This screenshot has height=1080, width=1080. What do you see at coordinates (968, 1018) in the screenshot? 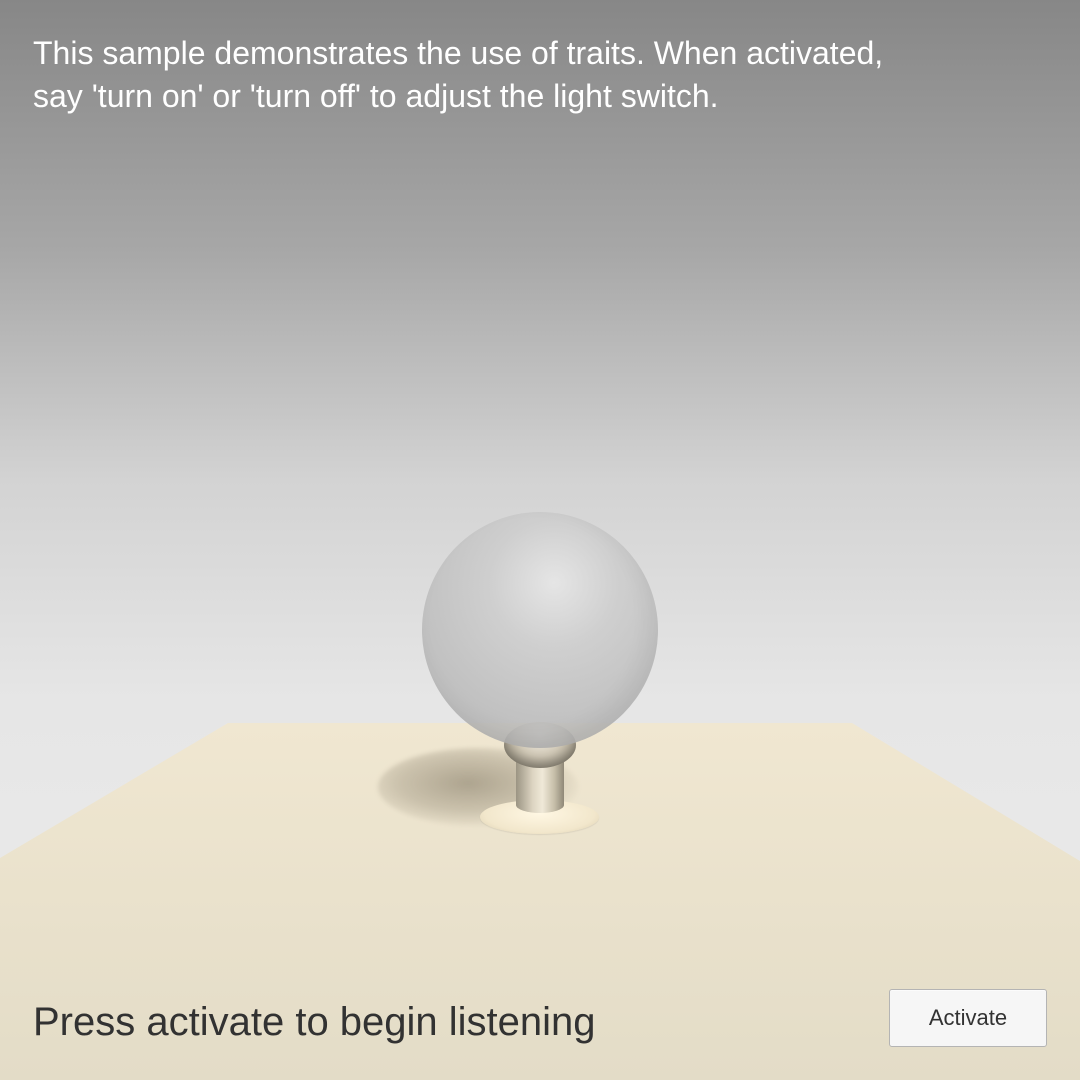
I see `activate-button: Activate` at bounding box center [968, 1018].